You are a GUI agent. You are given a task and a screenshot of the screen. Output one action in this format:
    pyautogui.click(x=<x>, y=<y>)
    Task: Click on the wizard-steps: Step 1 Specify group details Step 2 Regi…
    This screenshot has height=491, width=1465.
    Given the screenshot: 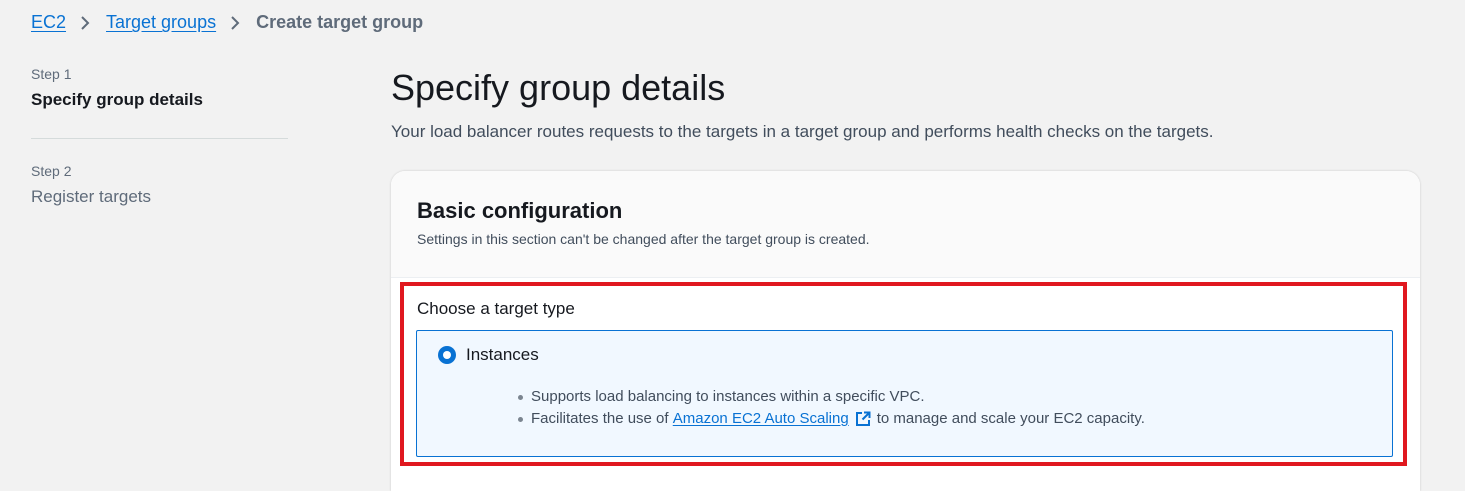 What is the action you would take?
    pyautogui.click(x=159, y=136)
    